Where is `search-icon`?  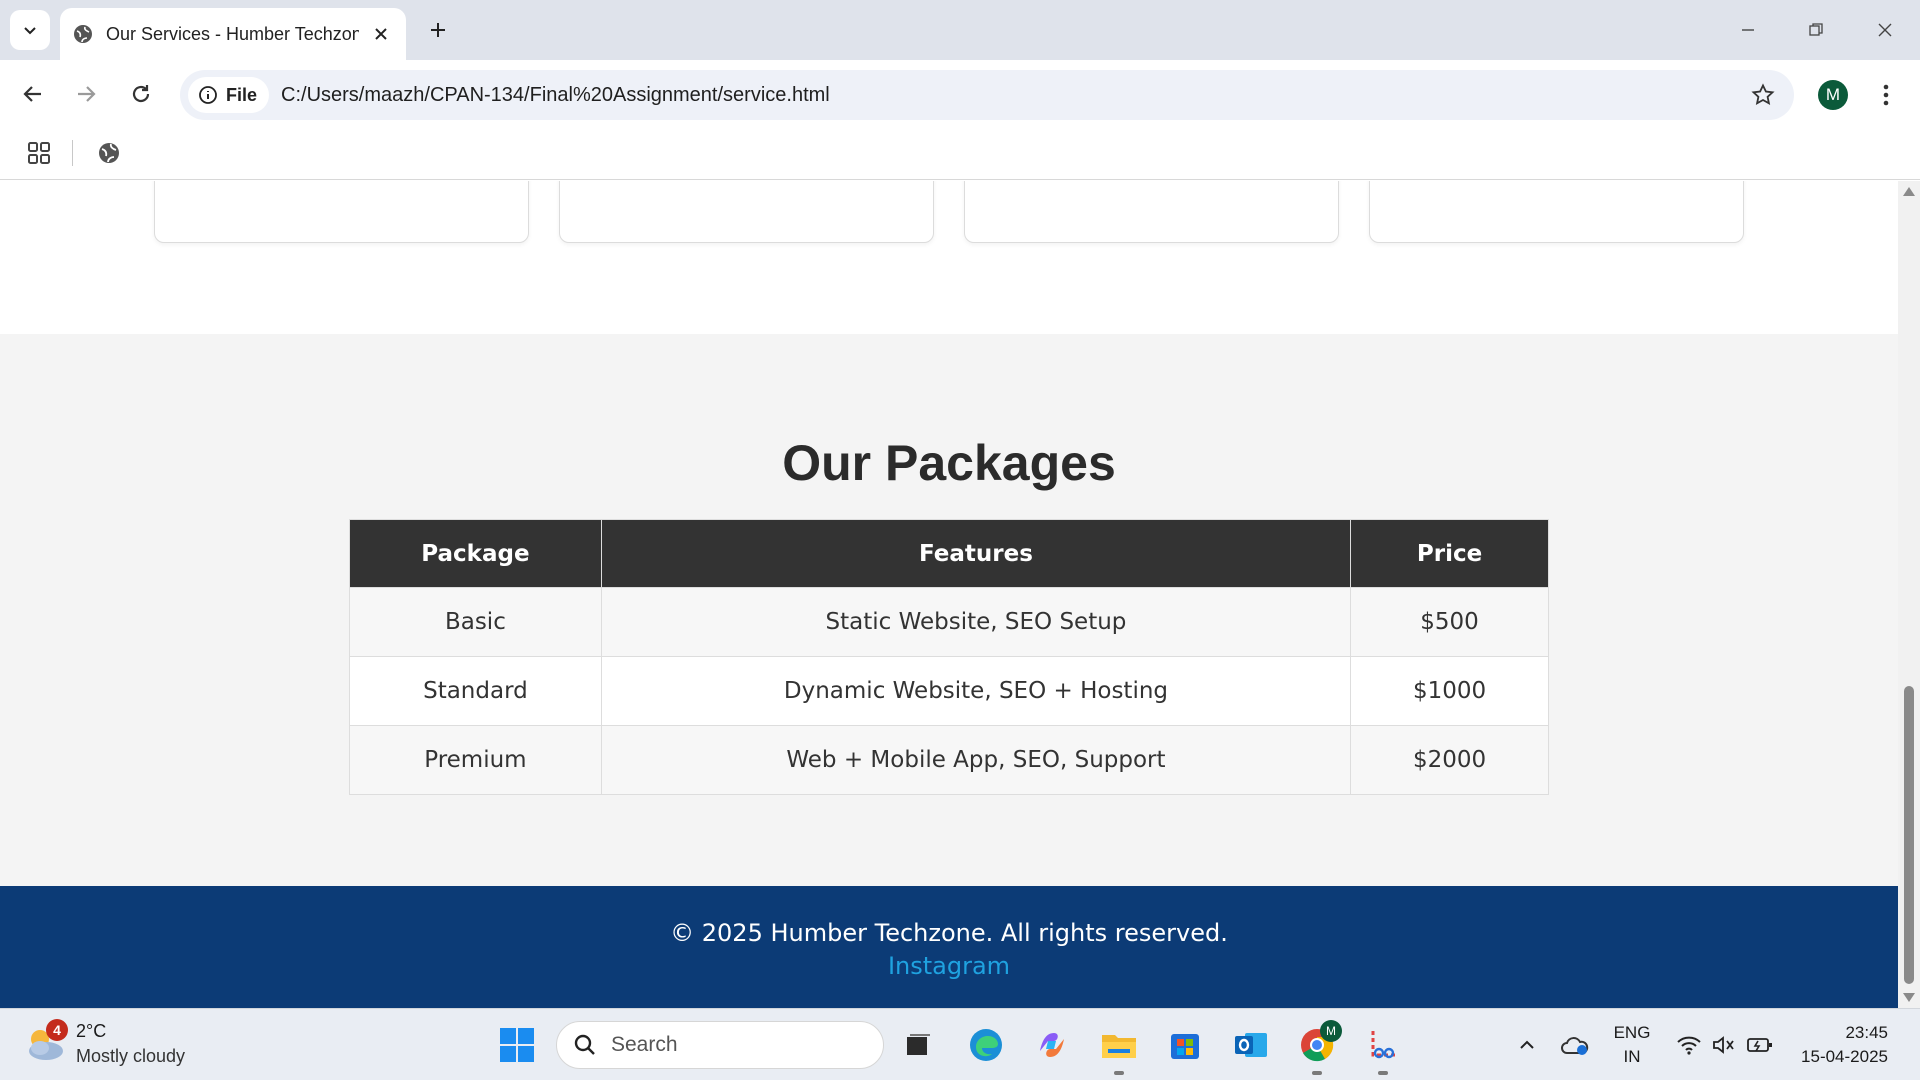
search-icon is located at coordinates (584, 1044).